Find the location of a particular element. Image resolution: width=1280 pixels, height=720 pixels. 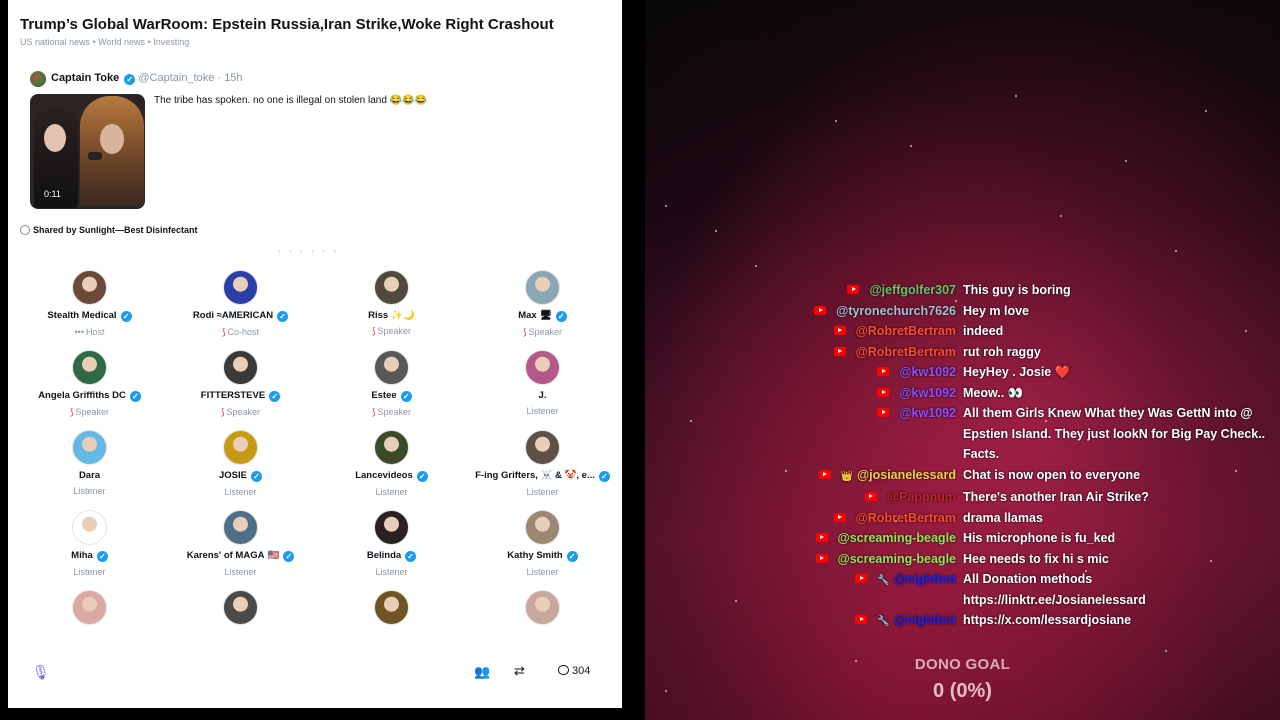

participant: Lancevideos ✓ Listener is located at coordinates (391, 470).